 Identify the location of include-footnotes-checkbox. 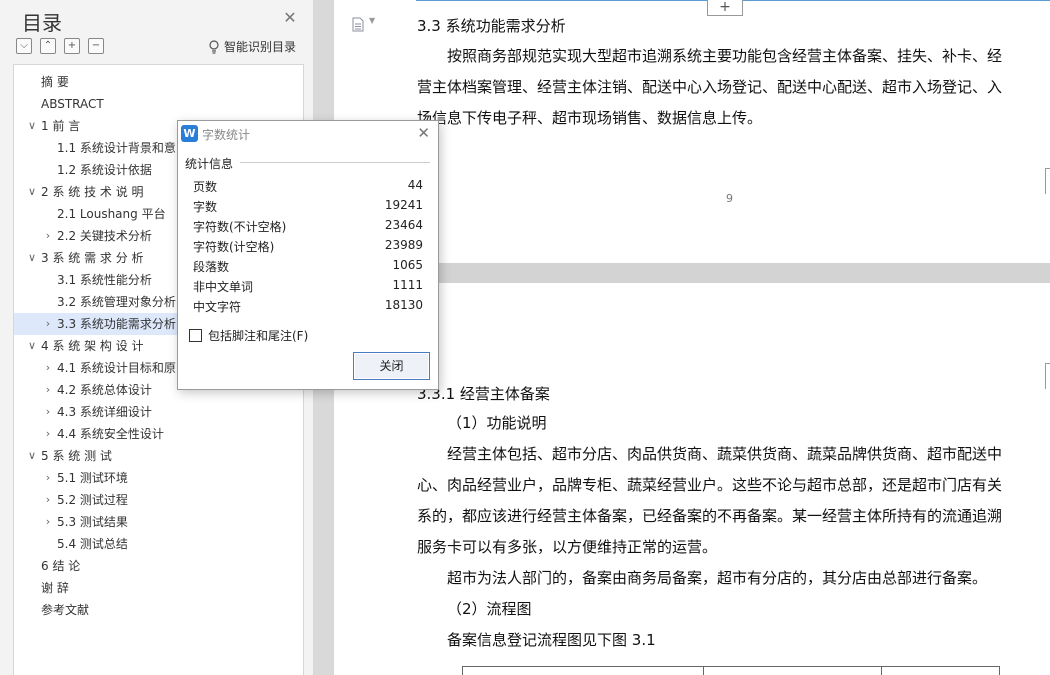
(195, 335).